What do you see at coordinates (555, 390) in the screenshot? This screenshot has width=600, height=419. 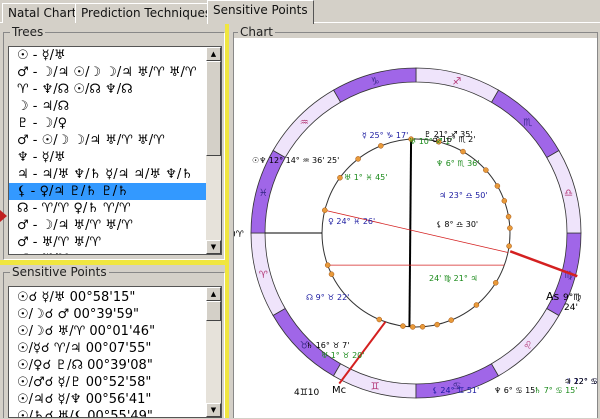 I see `planet-label: ♄ 7° ♋ 15'` at bounding box center [555, 390].